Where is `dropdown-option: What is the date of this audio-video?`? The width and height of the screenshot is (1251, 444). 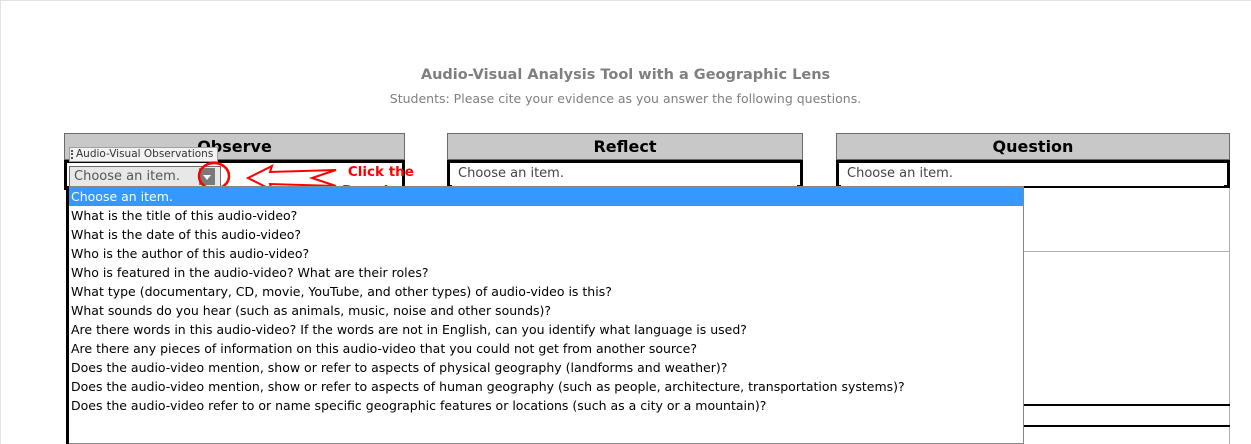
dropdown-option: What is the date of this audio-video? is located at coordinates (545, 234).